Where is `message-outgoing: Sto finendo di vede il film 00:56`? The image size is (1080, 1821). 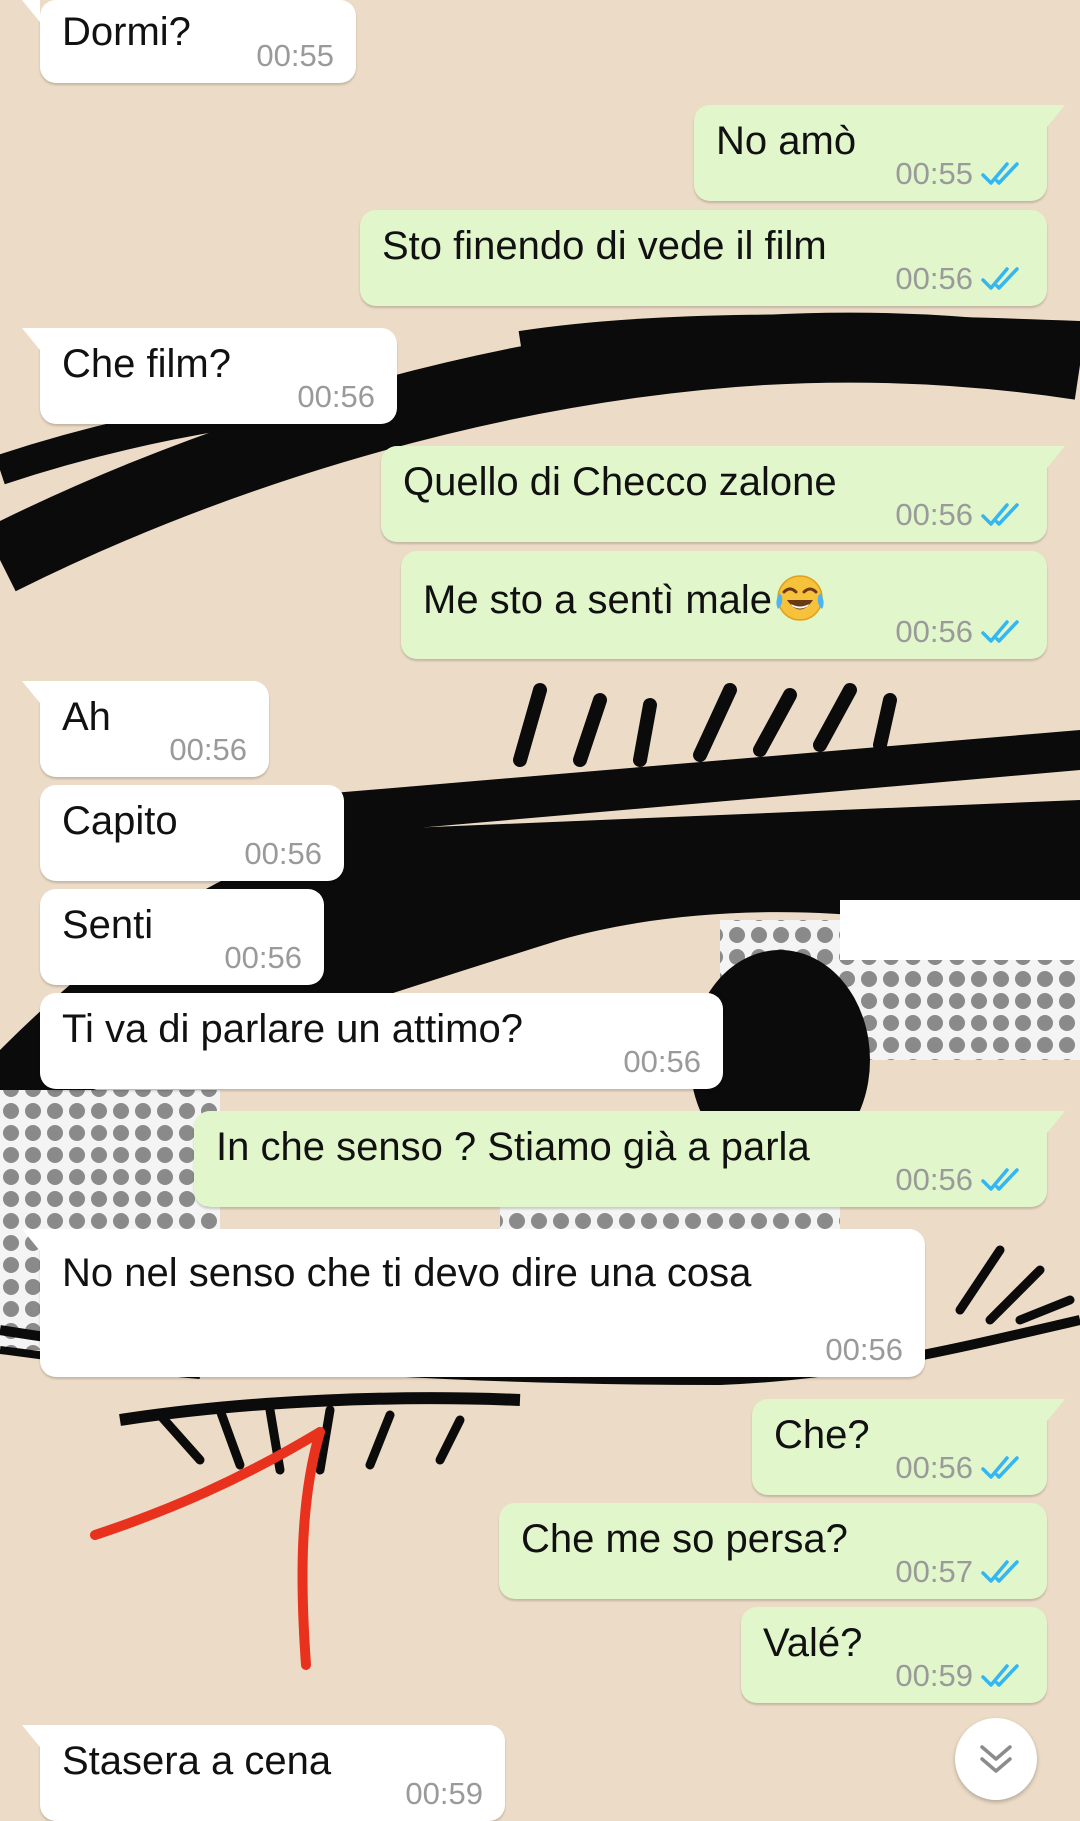 message-outgoing: Sto finendo di vede il film 00:56 is located at coordinates (703, 258).